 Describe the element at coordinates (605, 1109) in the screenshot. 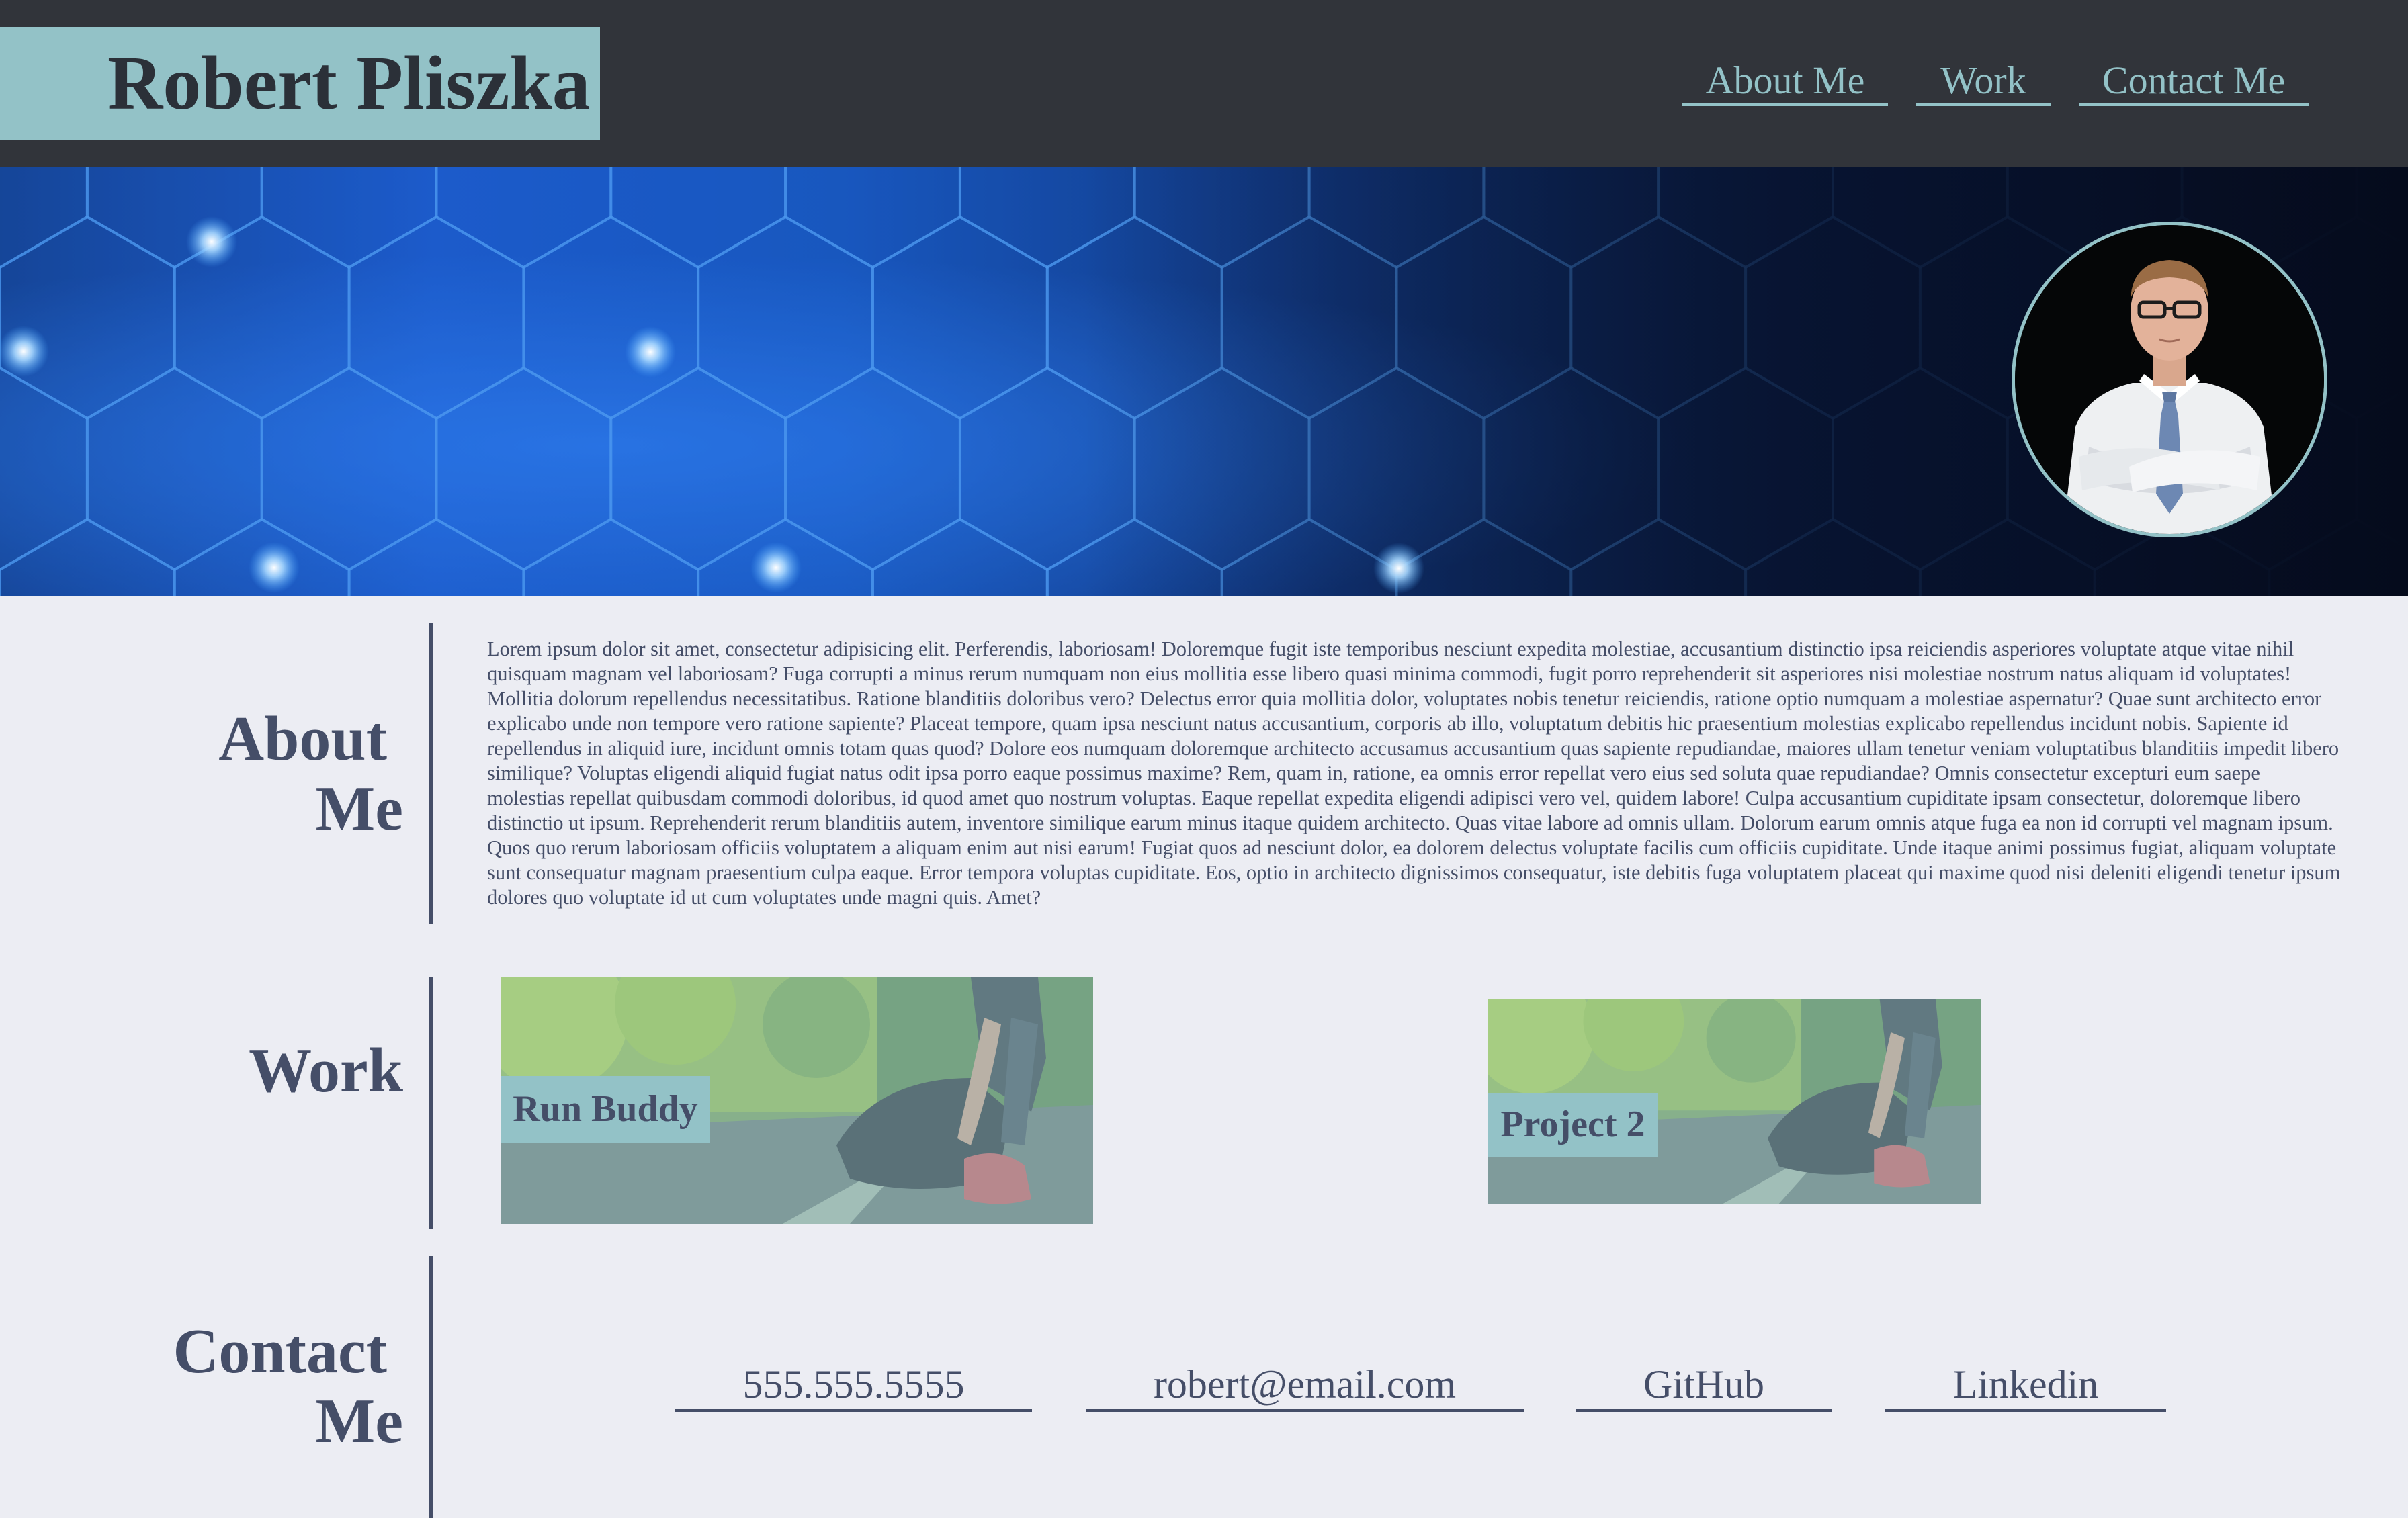

I see `project-label: Run Buddy` at that location.